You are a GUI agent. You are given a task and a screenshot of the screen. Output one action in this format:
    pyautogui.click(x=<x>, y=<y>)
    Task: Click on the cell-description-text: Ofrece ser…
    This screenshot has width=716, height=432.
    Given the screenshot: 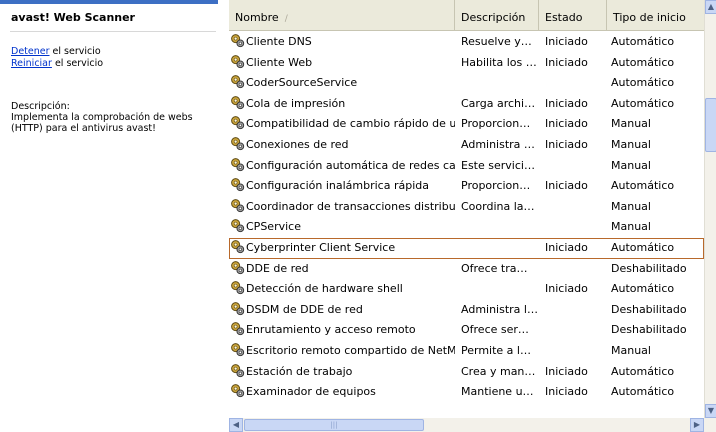 What is the action you would take?
    pyautogui.click(x=495, y=330)
    